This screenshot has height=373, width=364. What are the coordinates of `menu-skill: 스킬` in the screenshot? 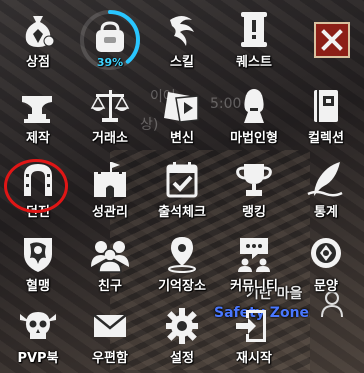 It's located at (182, 39).